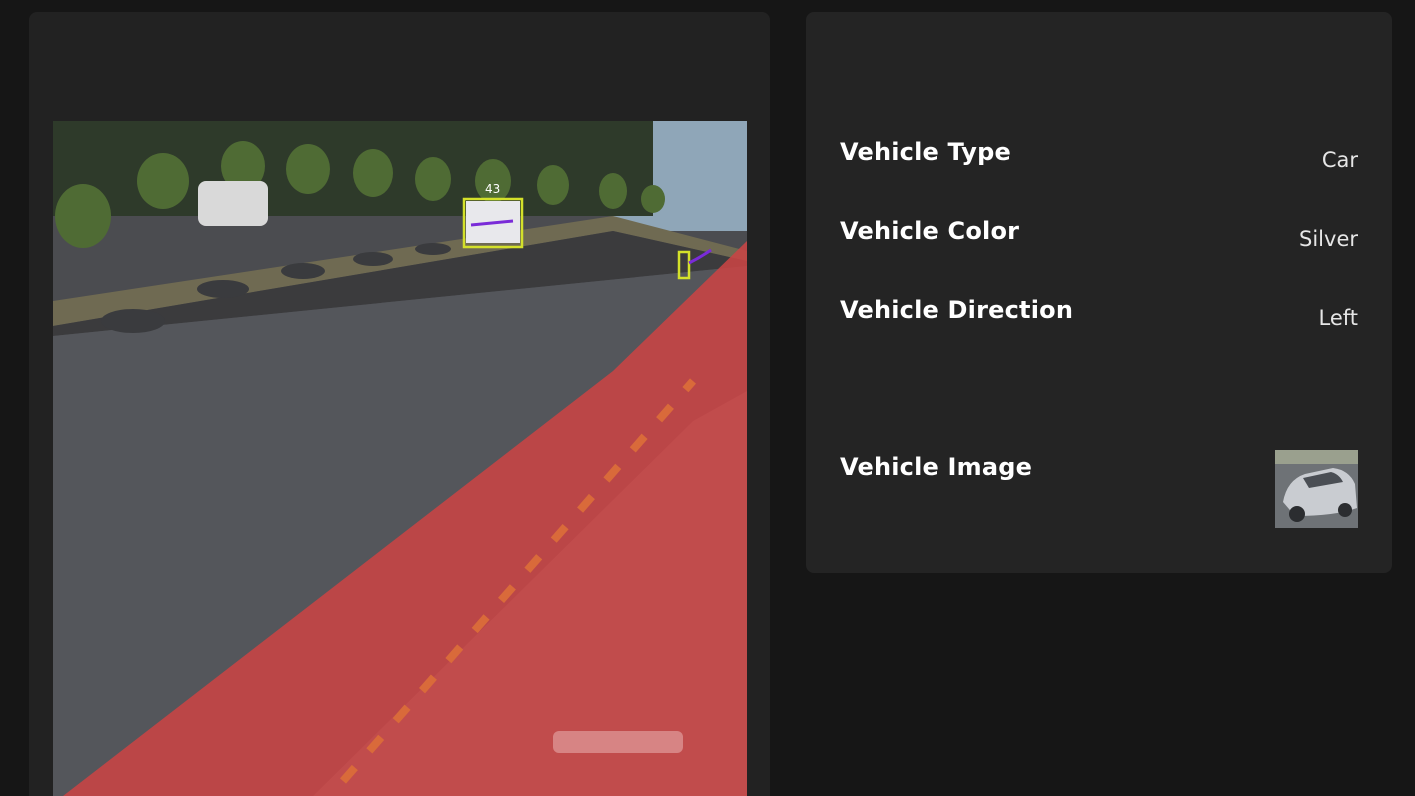 The width and height of the screenshot is (1415, 796). I want to click on vehicle-image-thumbnail, so click(1316, 489).